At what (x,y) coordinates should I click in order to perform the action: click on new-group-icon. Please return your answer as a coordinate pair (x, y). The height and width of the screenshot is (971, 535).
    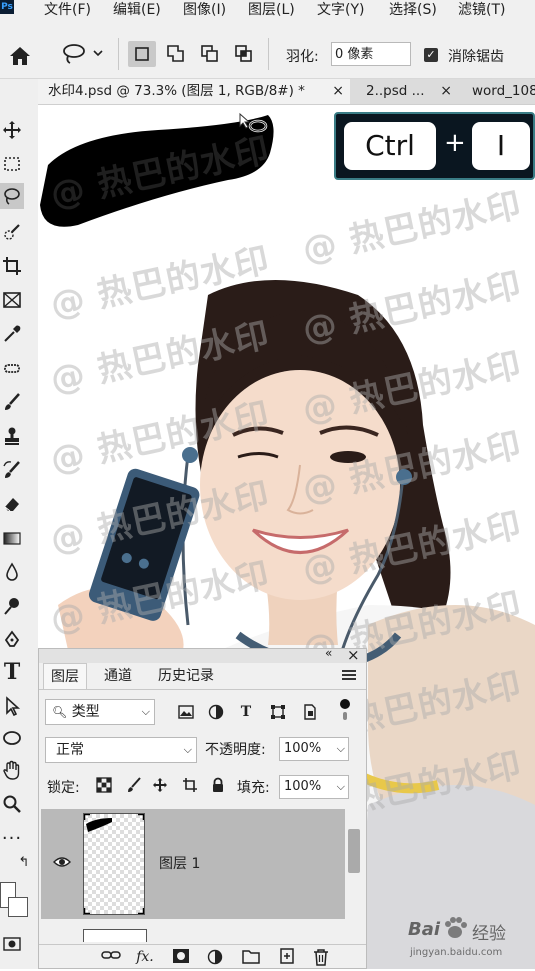
    Looking at the image, I should click on (251, 957).